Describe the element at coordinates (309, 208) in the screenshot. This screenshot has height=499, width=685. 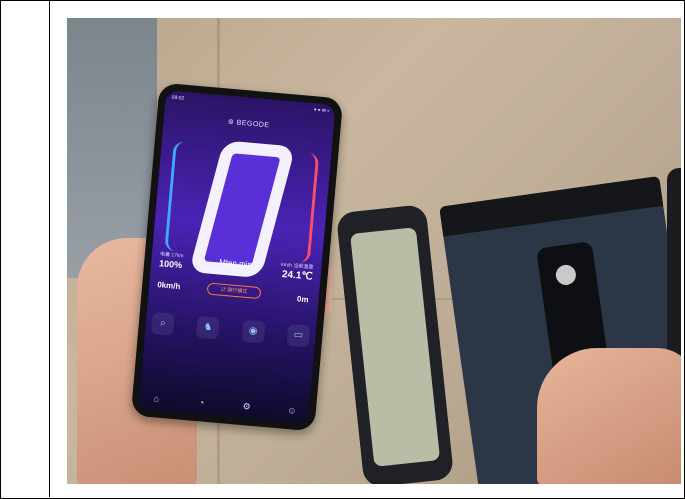
I see `speed-arc-right` at that location.